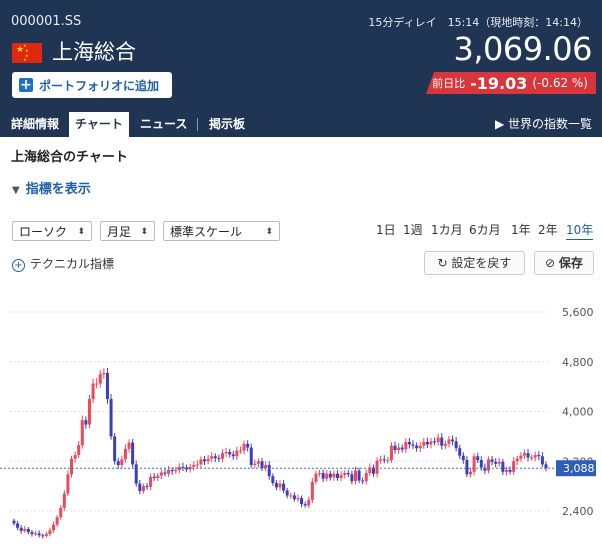 The height and width of the screenshot is (553, 602). Describe the element at coordinates (227, 124) in the screenshot. I see `tab-board: 掲示板` at that location.